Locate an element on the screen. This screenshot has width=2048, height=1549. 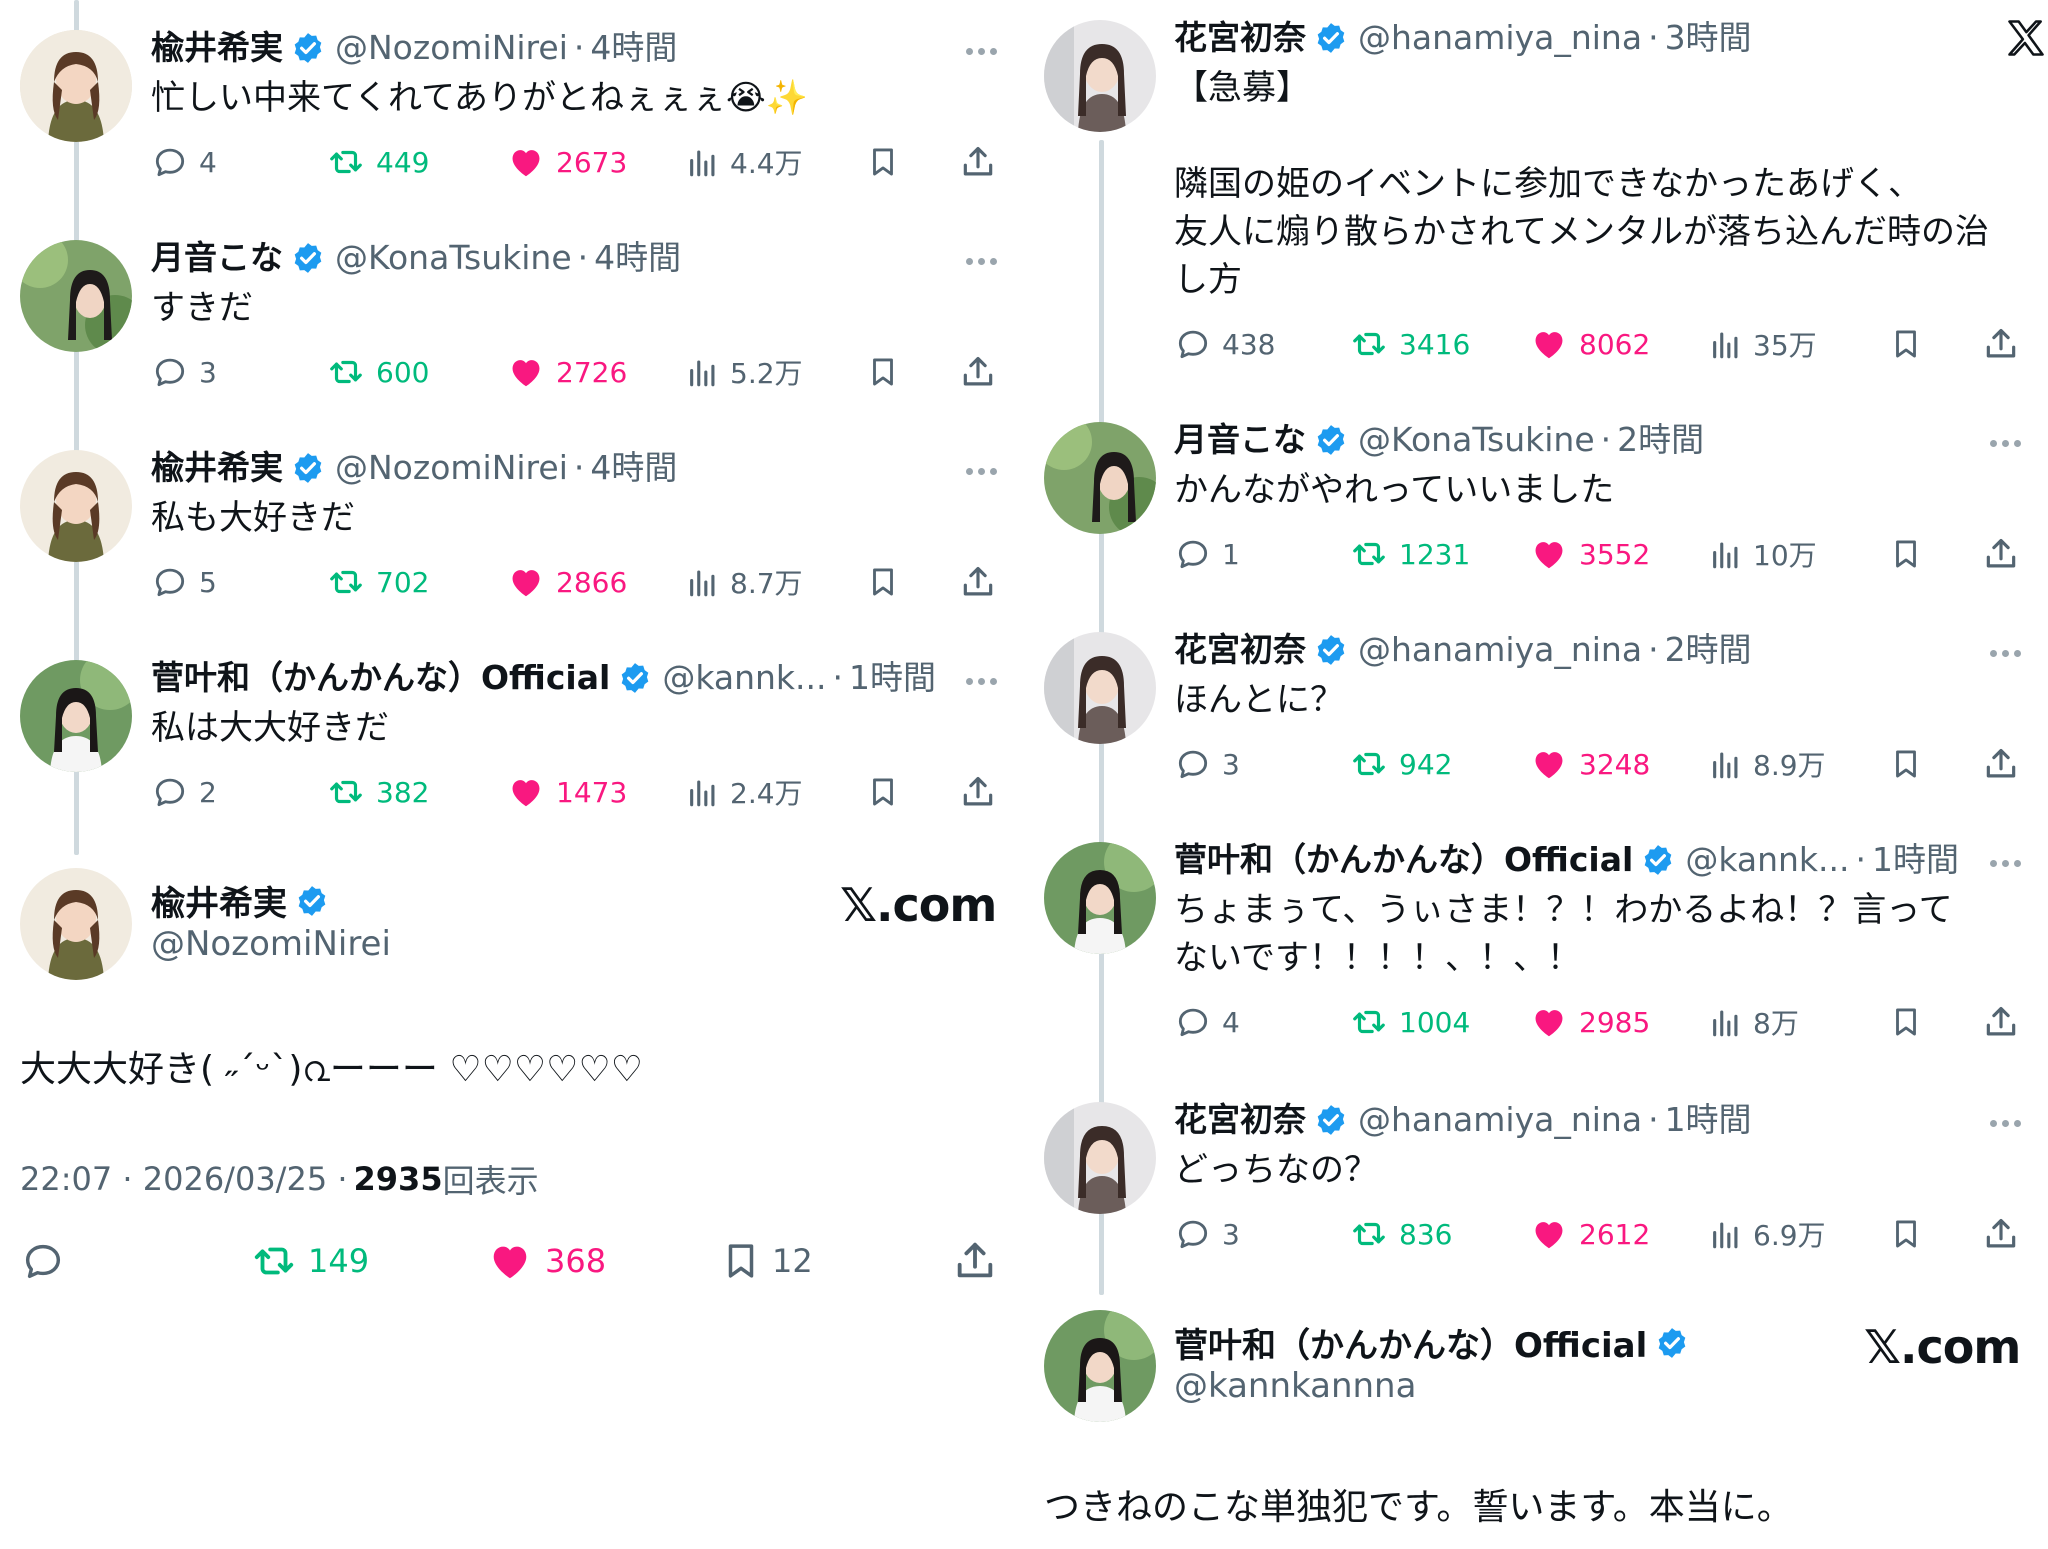
handle: @kannkannna is located at coordinates (1295, 1386).